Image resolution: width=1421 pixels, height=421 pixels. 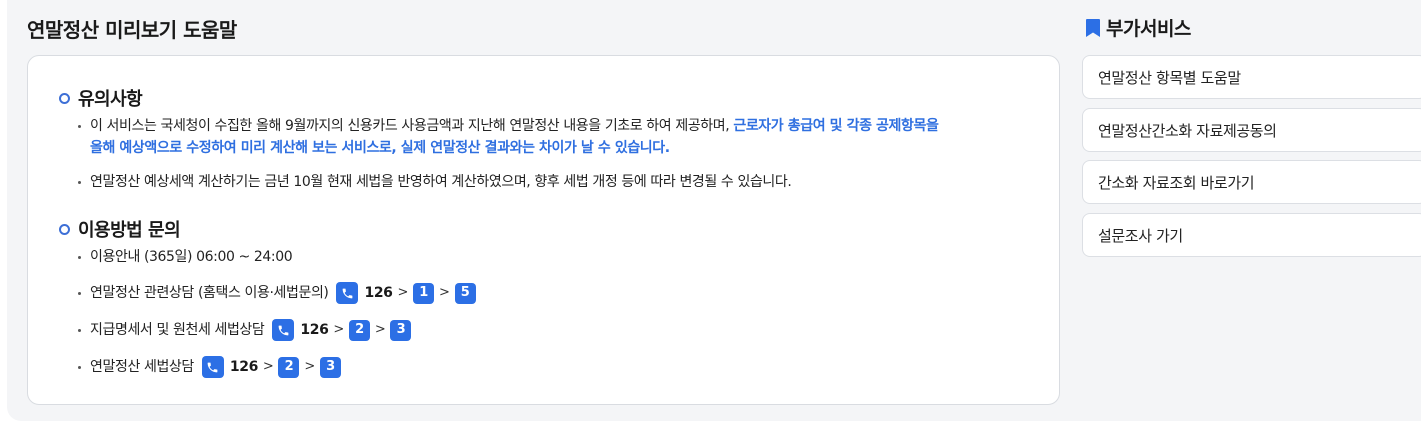 What do you see at coordinates (556, 257) in the screenshot?
I see `usage-hours: 이용안내 (365일) 06:00 ~ 24:00` at bounding box center [556, 257].